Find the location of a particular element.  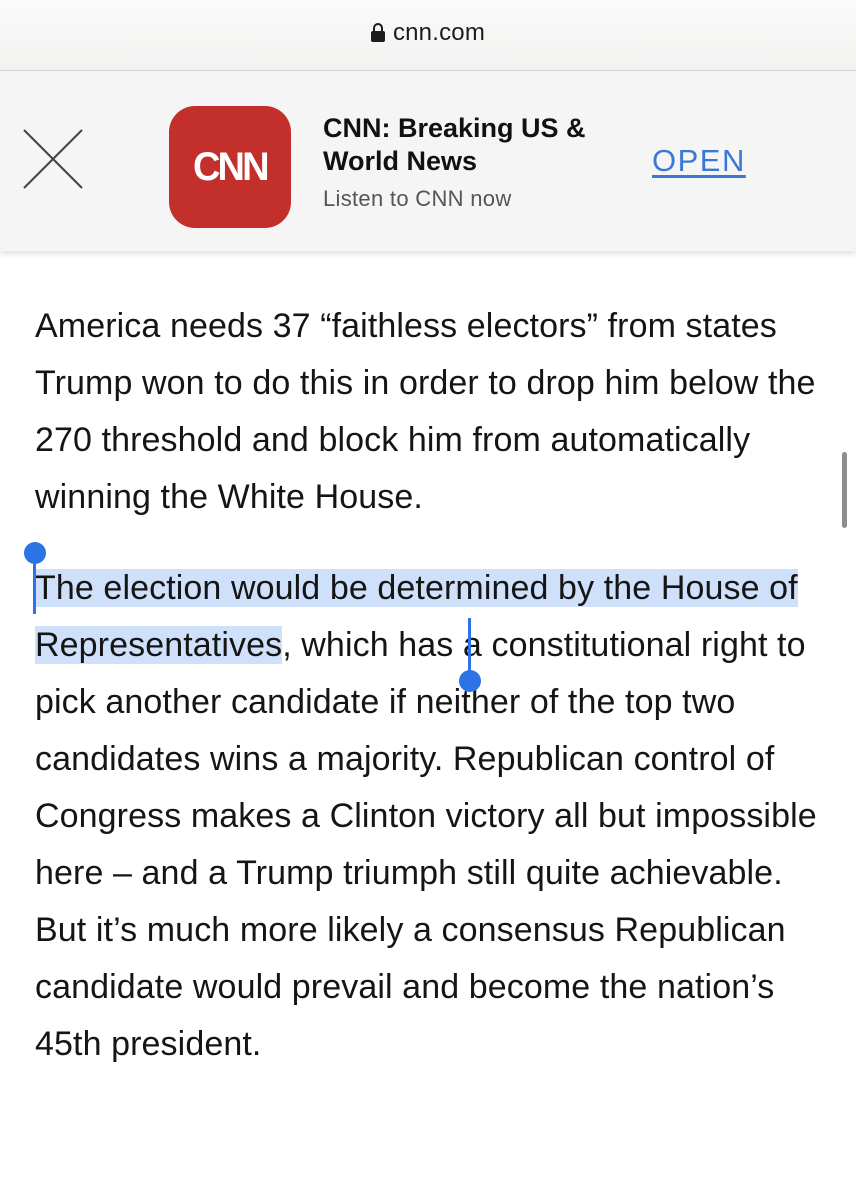

scroll-indicator is located at coordinates (844, 490).